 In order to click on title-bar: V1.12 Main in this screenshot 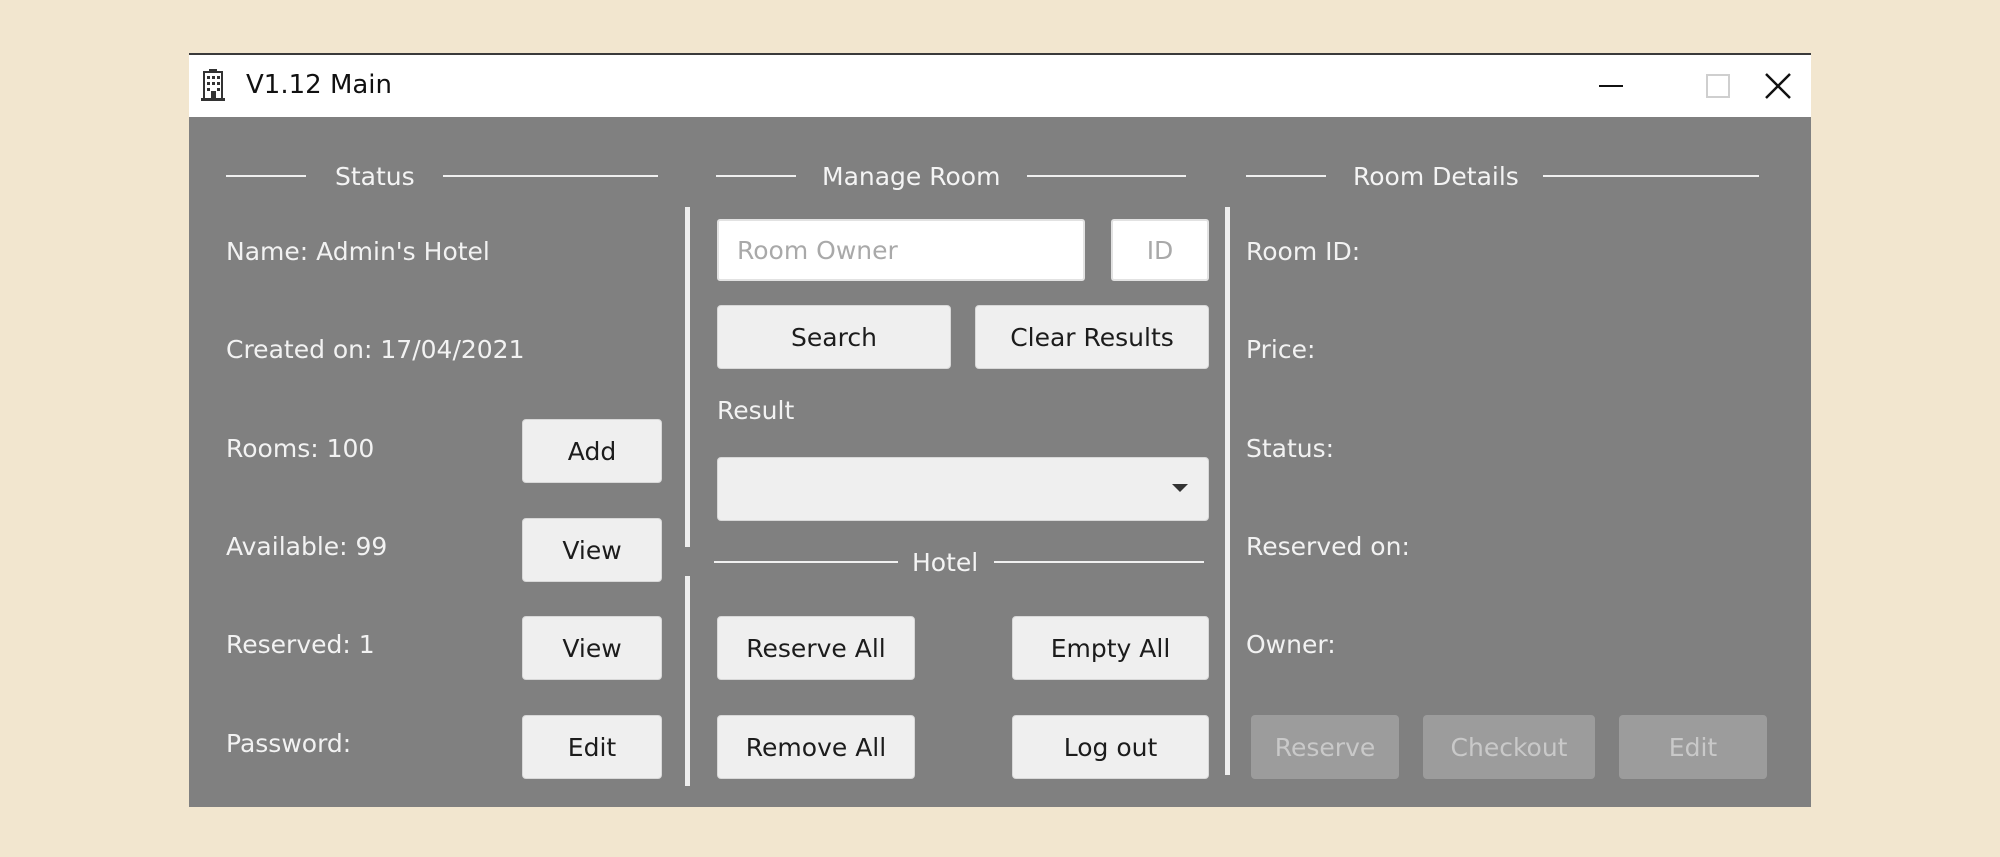, I will do `click(1000, 86)`.